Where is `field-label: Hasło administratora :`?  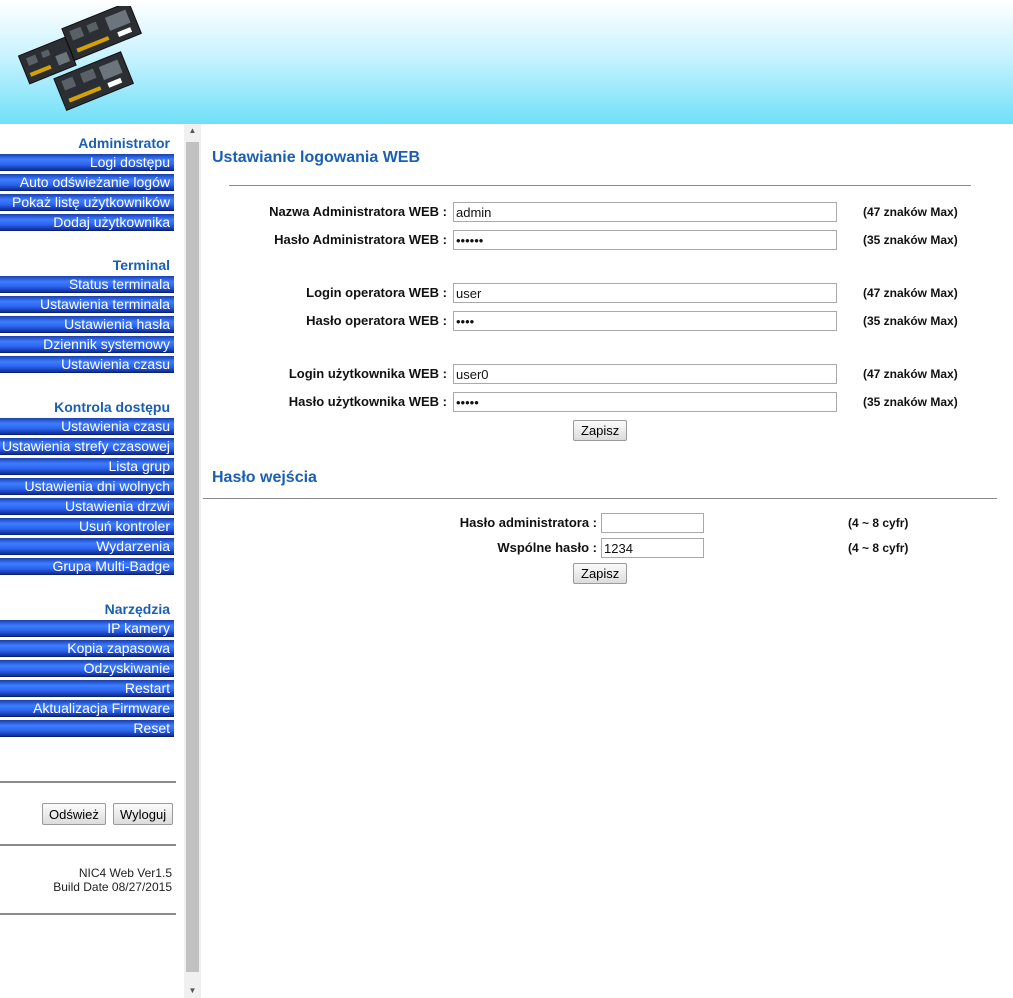
field-label: Hasło administratora : is located at coordinates (528, 522).